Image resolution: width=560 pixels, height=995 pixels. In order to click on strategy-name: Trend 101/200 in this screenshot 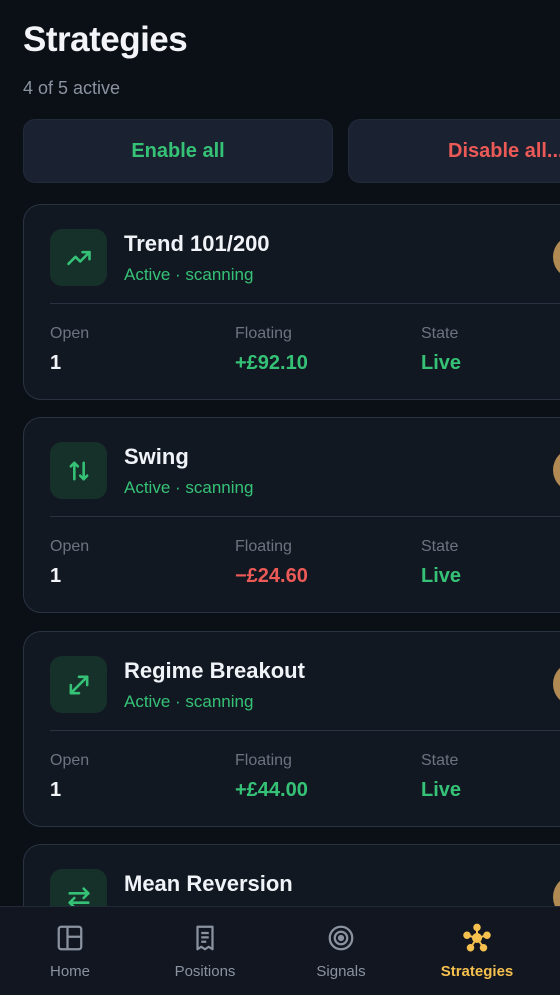, I will do `click(197, 243)`.